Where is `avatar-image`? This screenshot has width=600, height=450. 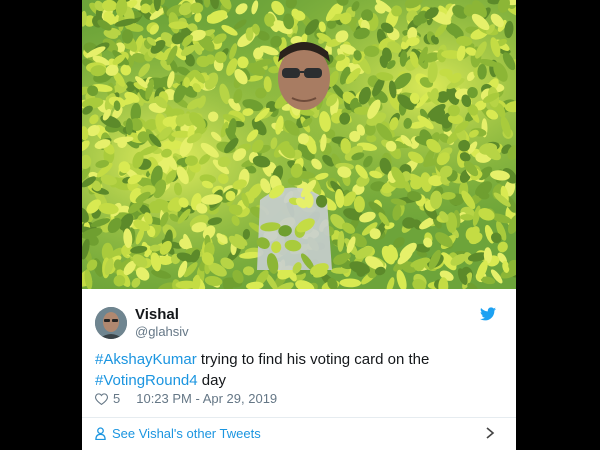
avatar-image is located at coordinates (111, 323).